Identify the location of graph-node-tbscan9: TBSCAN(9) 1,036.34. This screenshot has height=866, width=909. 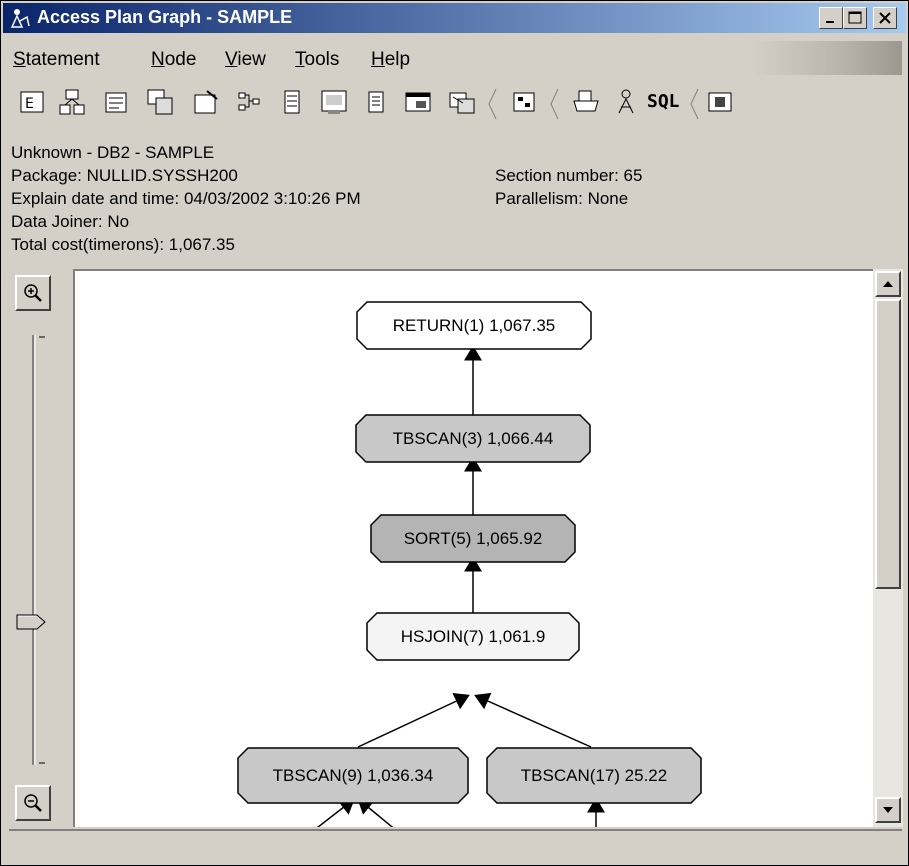
(353, 775).